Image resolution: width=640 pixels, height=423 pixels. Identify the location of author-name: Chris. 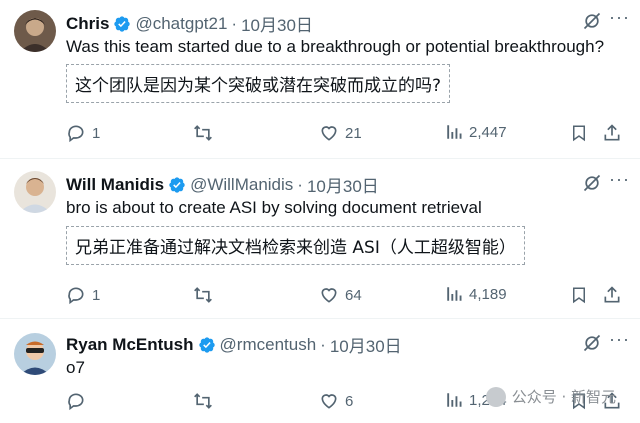
(87, 24).